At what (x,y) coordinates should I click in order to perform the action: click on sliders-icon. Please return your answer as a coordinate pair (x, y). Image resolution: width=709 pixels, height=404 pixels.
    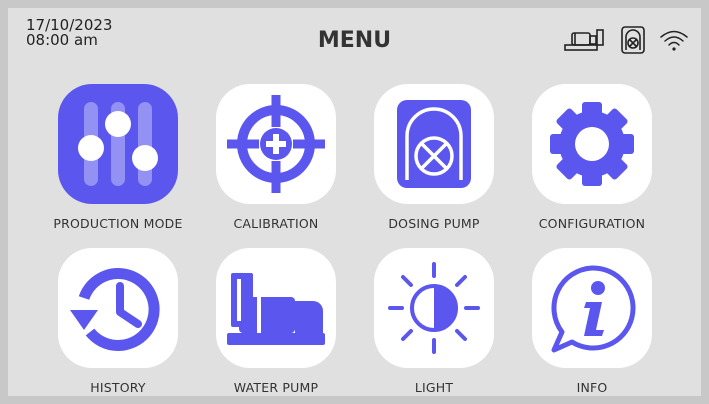
    Looking at the image, I should click on (118, 144).